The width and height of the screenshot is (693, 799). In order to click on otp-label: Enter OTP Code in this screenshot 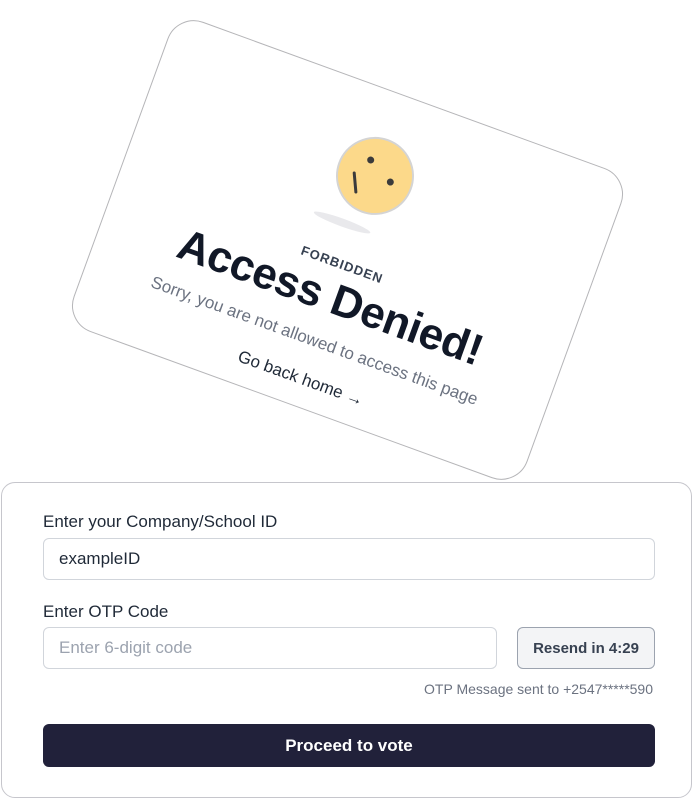, I will do `click(106, 611)`.